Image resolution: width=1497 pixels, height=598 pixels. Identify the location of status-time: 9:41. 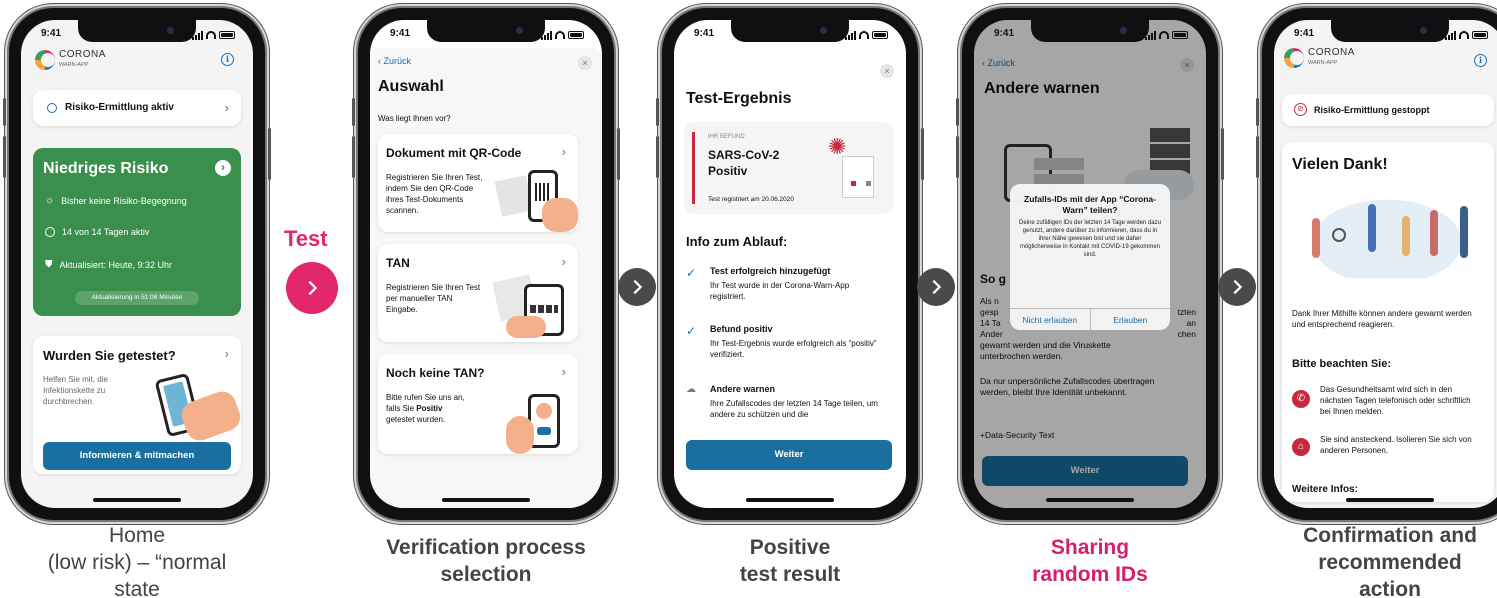
(51, 33).